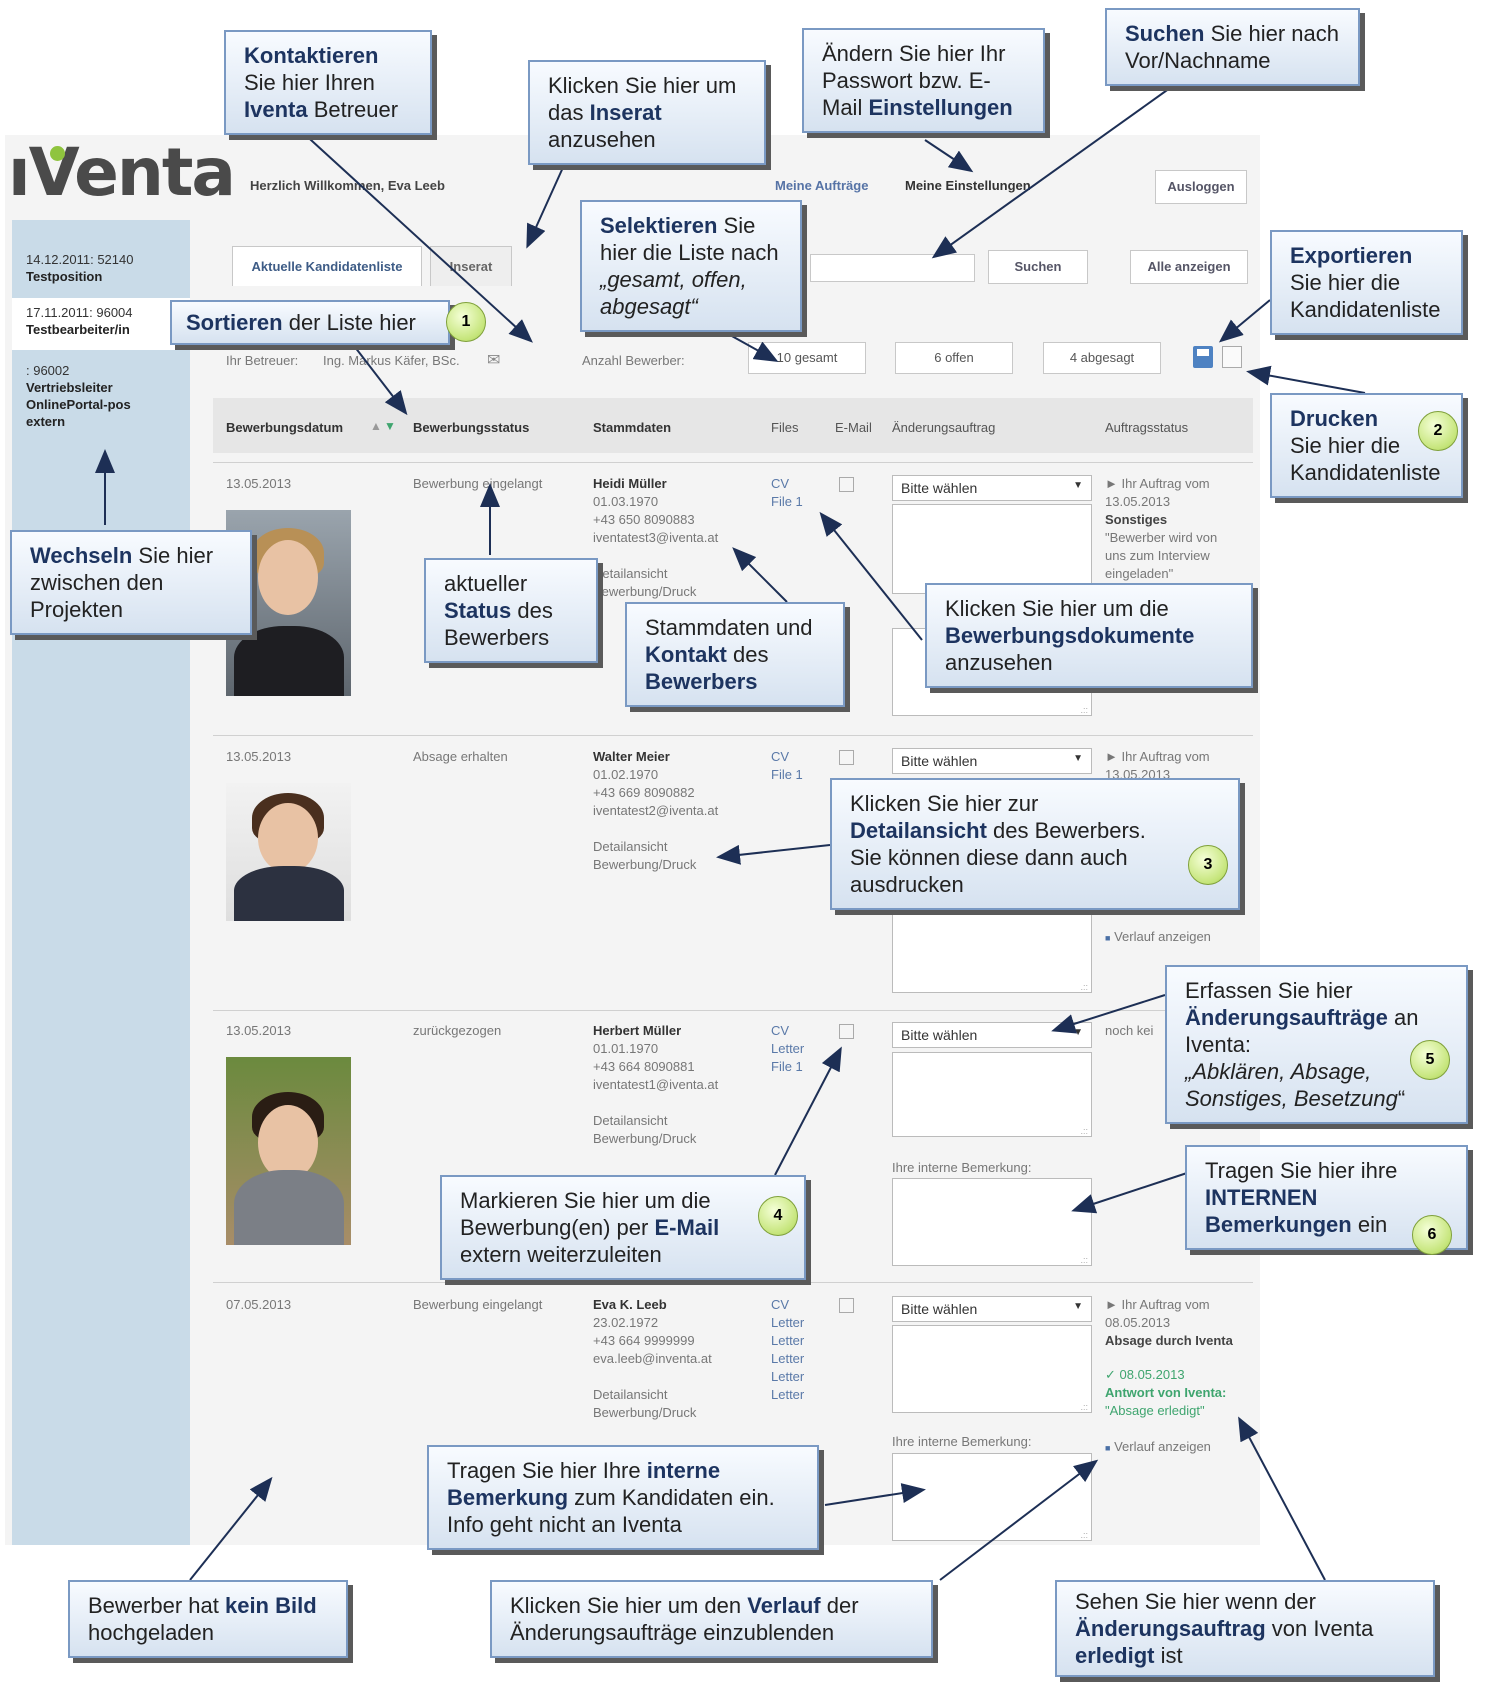 This screenshot has width=1485, height=1686. I want to click on callout-bold: Inserat, so click(625, 112).